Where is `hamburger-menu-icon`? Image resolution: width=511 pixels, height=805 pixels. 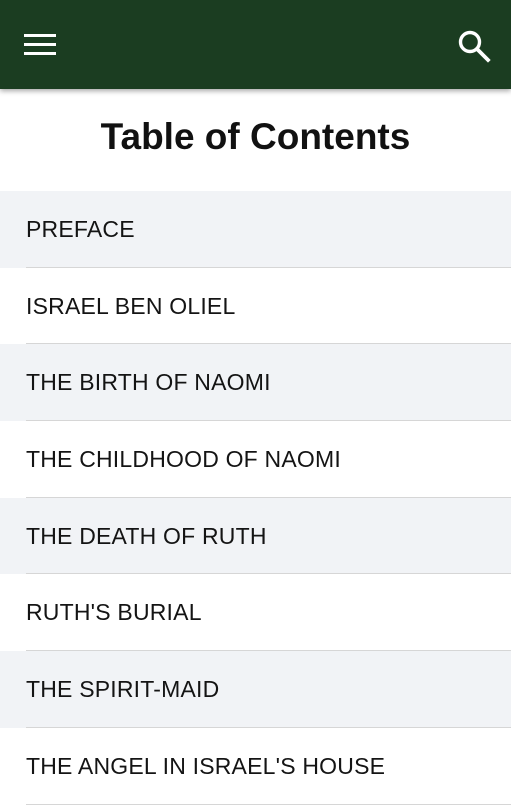 hamburger-menu-icon is located at coordinates (40, 44).